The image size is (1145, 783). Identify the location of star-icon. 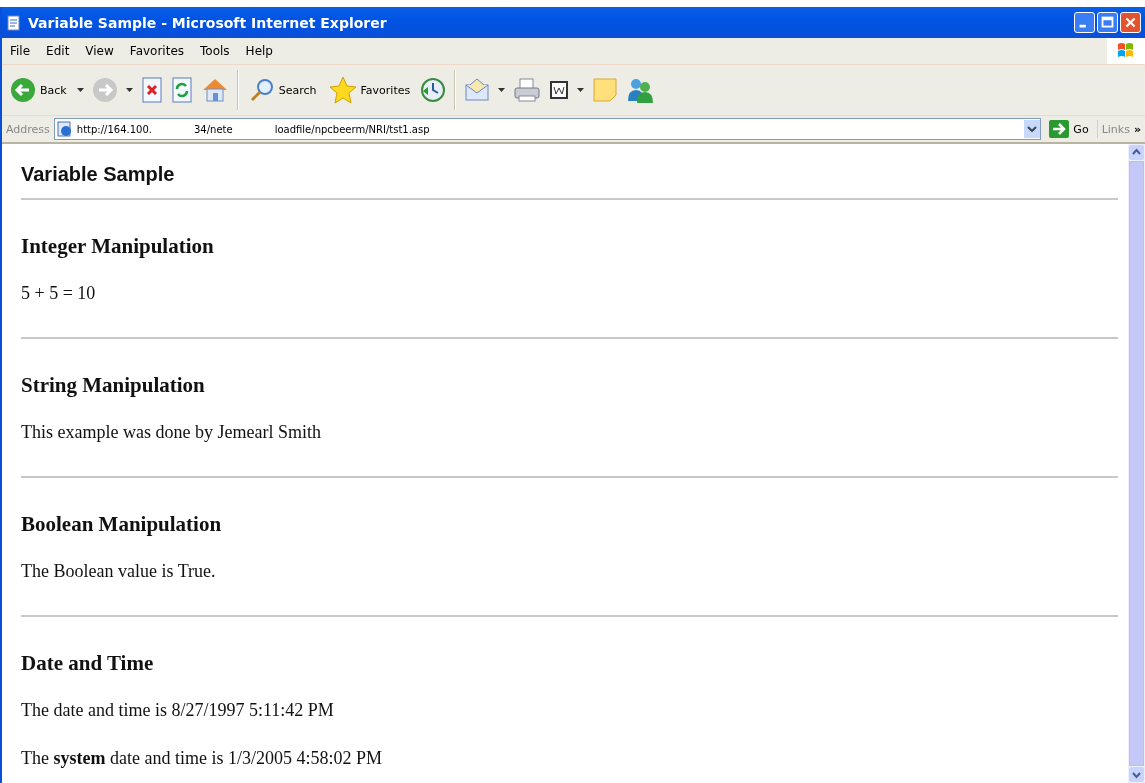
(342, 90).